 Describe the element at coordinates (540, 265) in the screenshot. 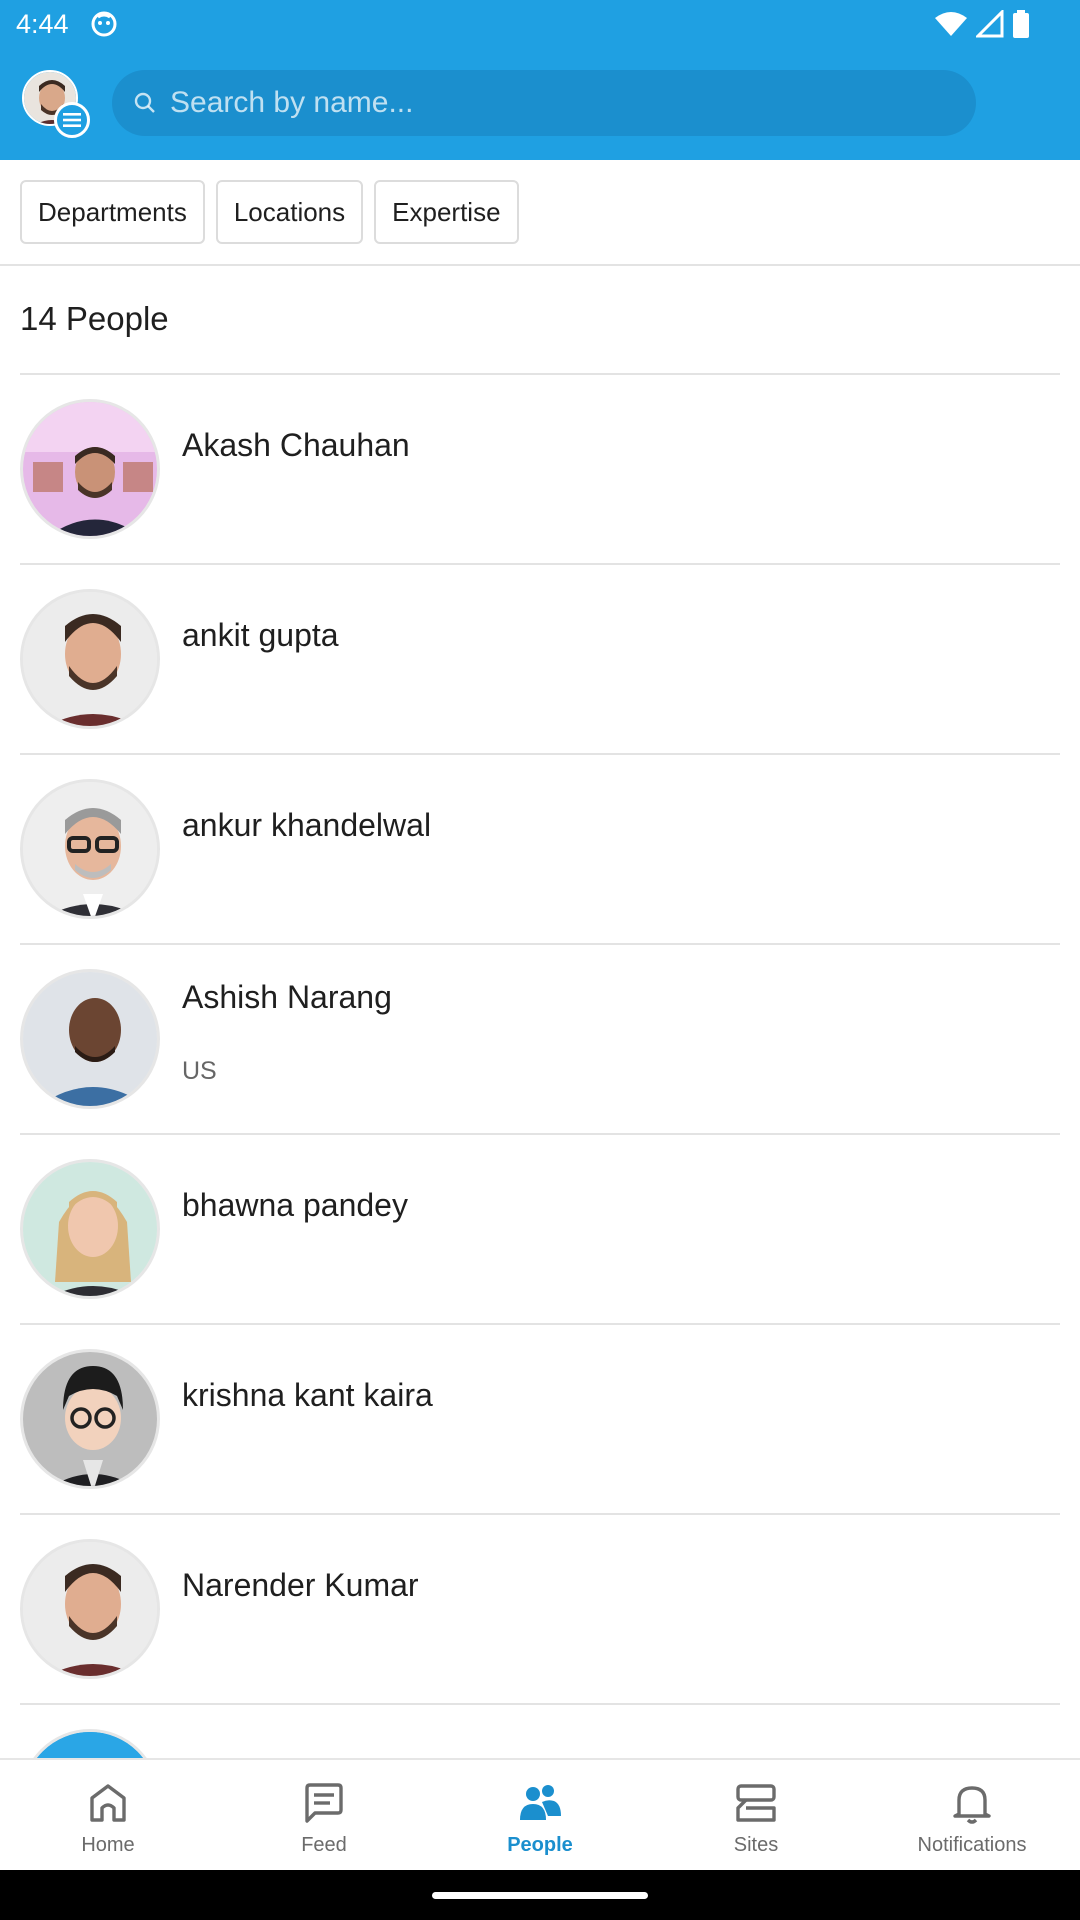

I see `filter-divider` at that location.